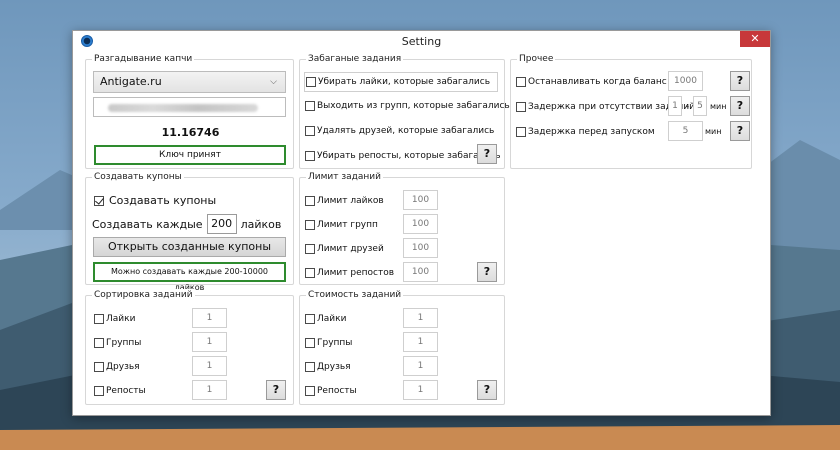  Describe the element at coordinates (406, 131) in the screenshot. I see `banned-friends-label: Удалять друзей, которые забагались` at that location.